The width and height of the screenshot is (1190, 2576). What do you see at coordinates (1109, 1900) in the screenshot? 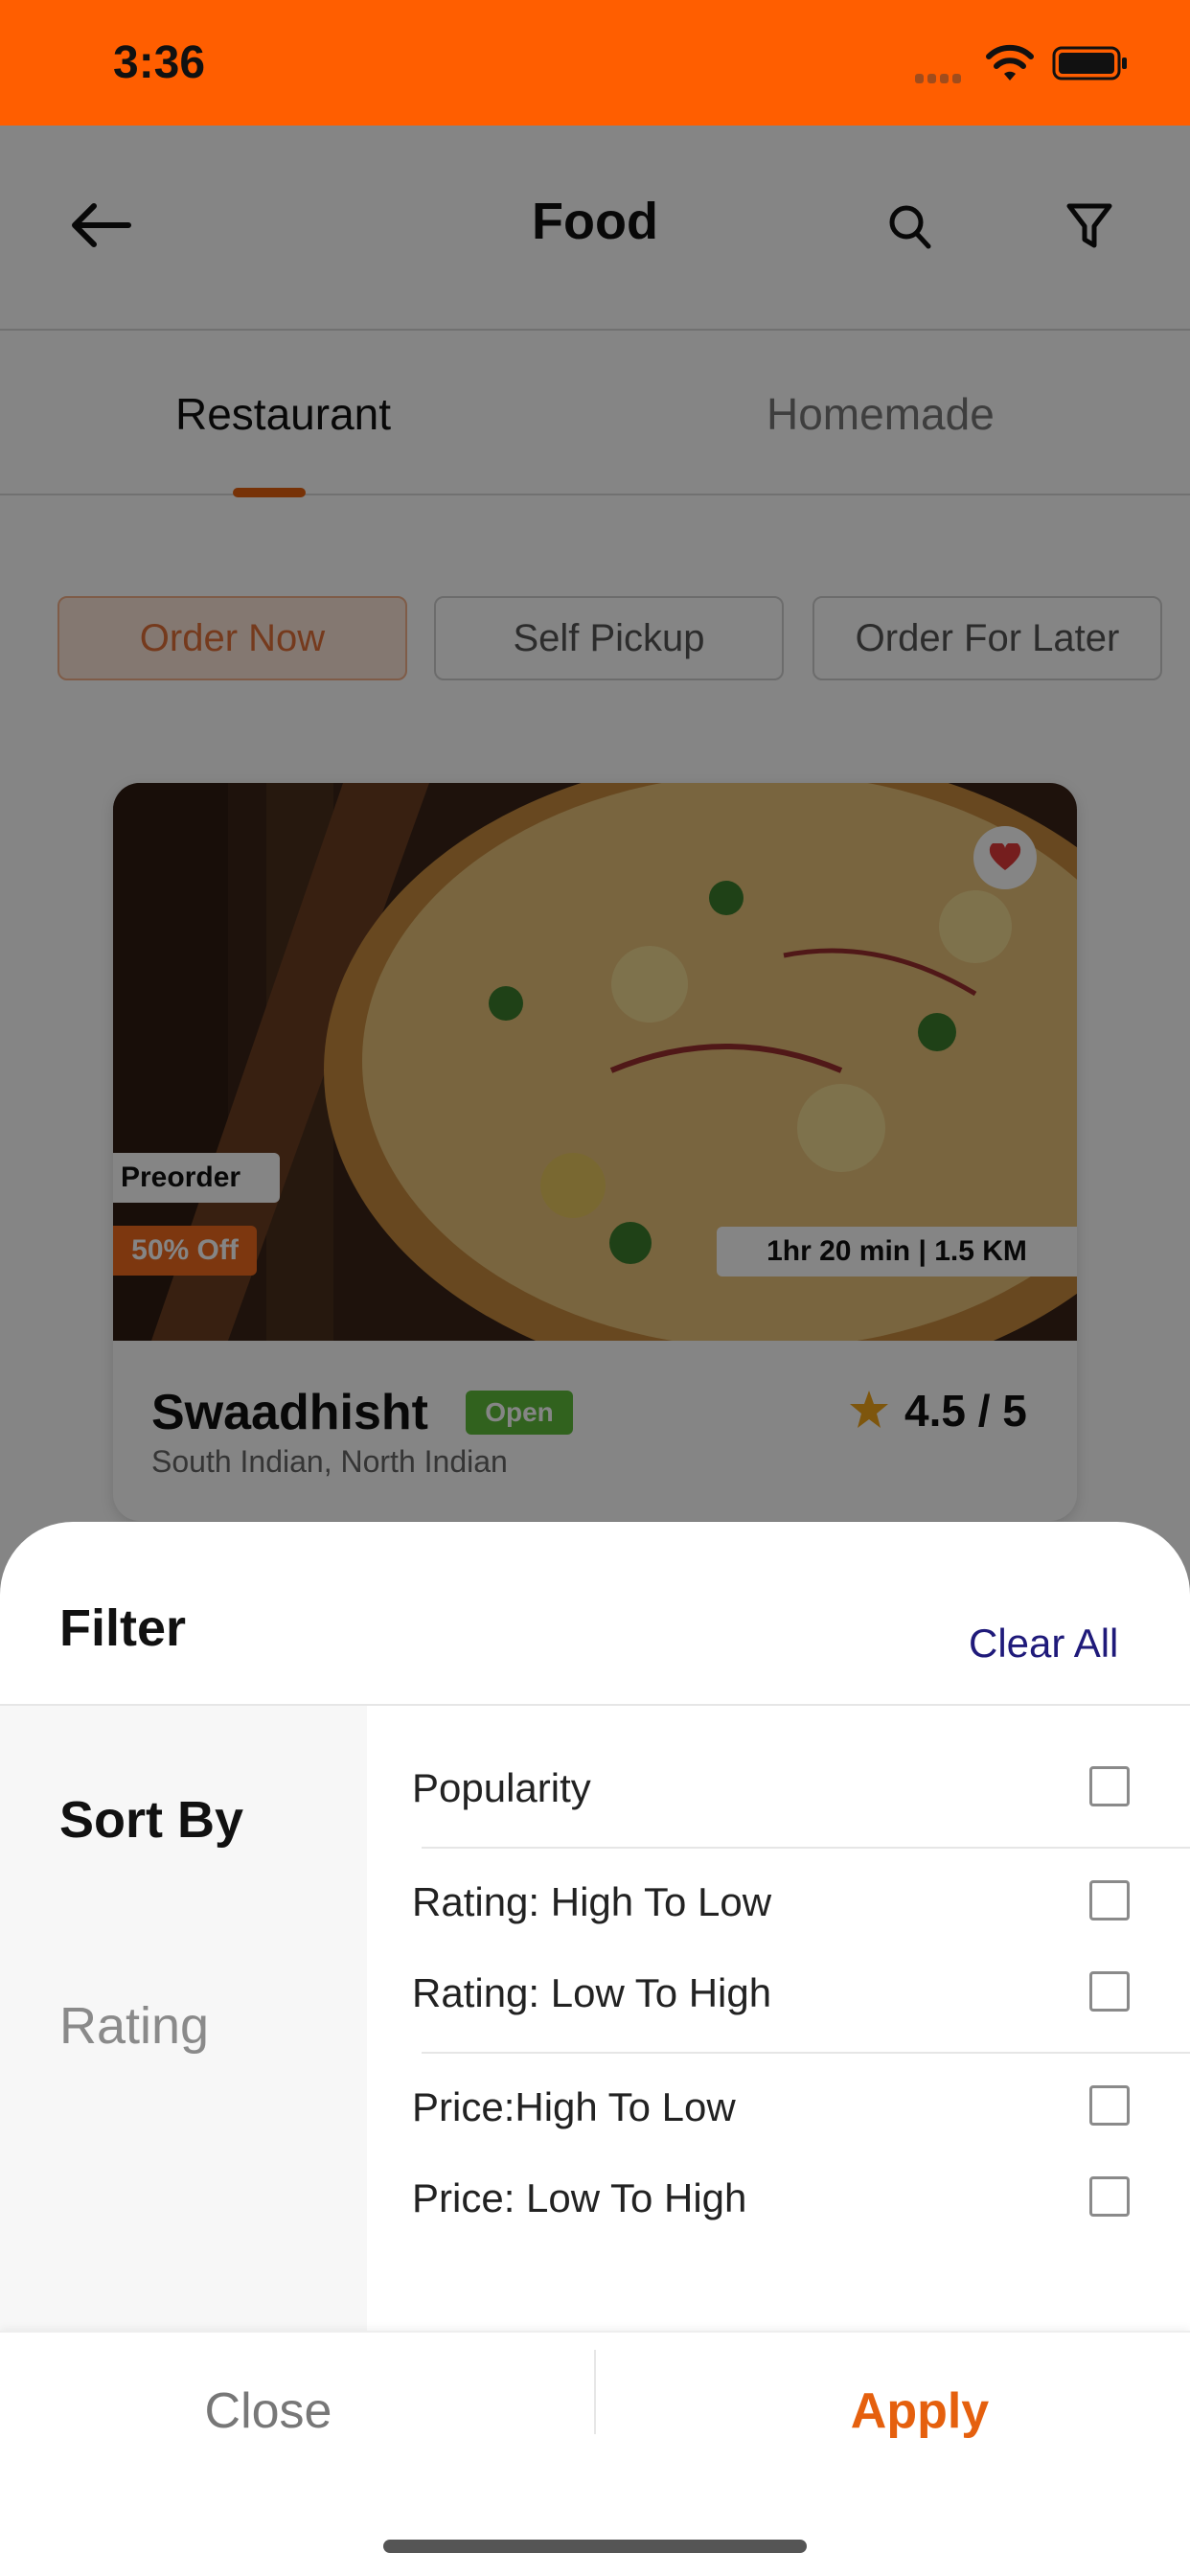
I see `checkbox-rating-high-to-low` at bounding box center [1109, 1900].